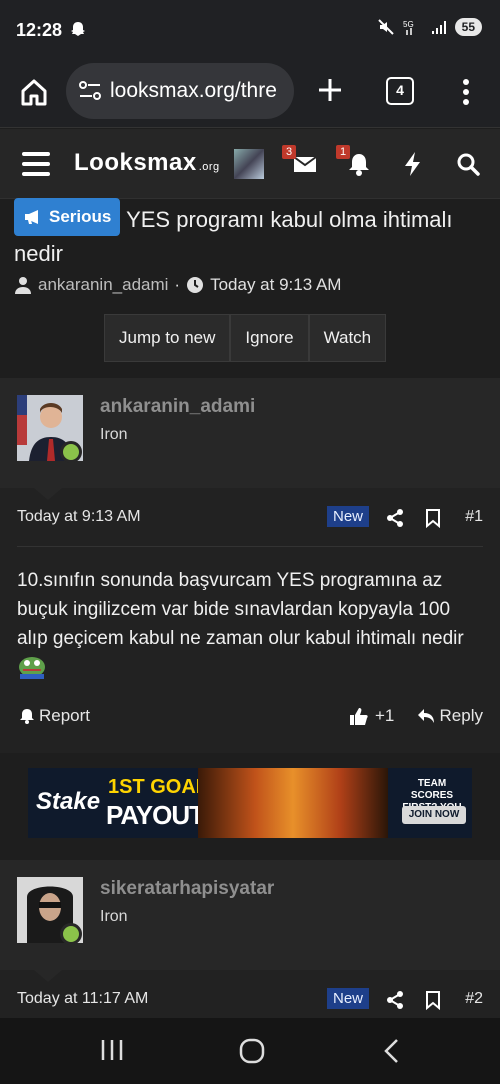 This screenshot has height=1084, width=500. Describe the element at coordinates (90, 91) in the screenshot. I see `site-settings-icon` at that location.